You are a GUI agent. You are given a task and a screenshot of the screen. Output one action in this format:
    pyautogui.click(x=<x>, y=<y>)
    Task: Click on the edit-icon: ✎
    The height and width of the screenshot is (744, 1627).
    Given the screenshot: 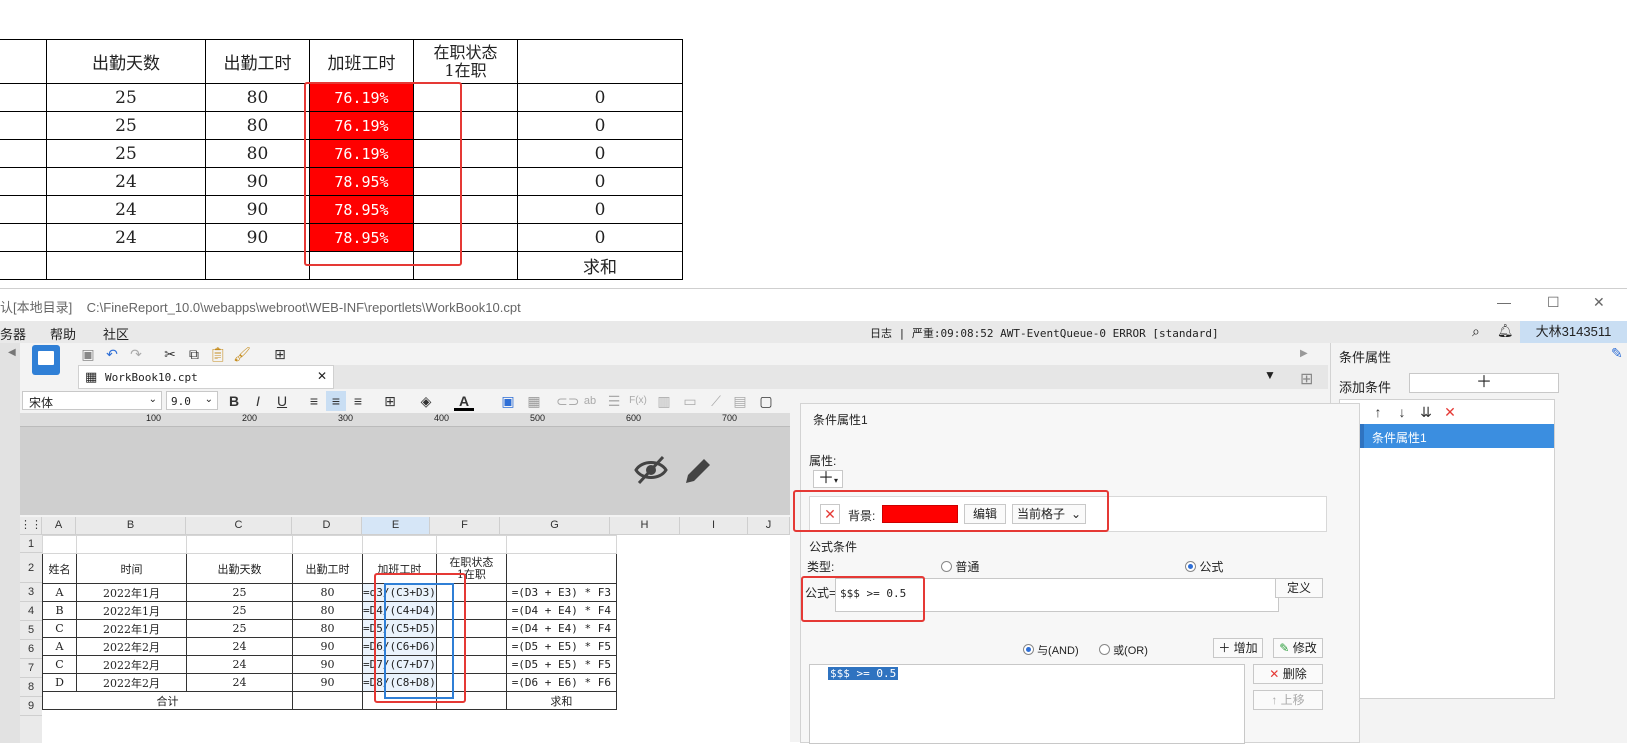 What is the action you would take?
    pyautogui.click(x=1617, y=353)
    